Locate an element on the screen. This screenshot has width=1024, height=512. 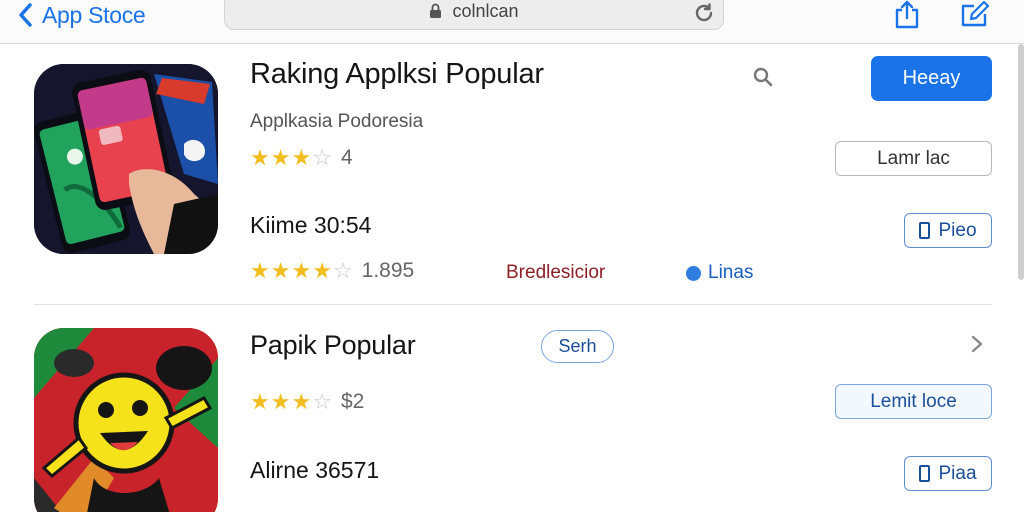
learn-more-button: Lemit loce is located at coordinates (913, 401).